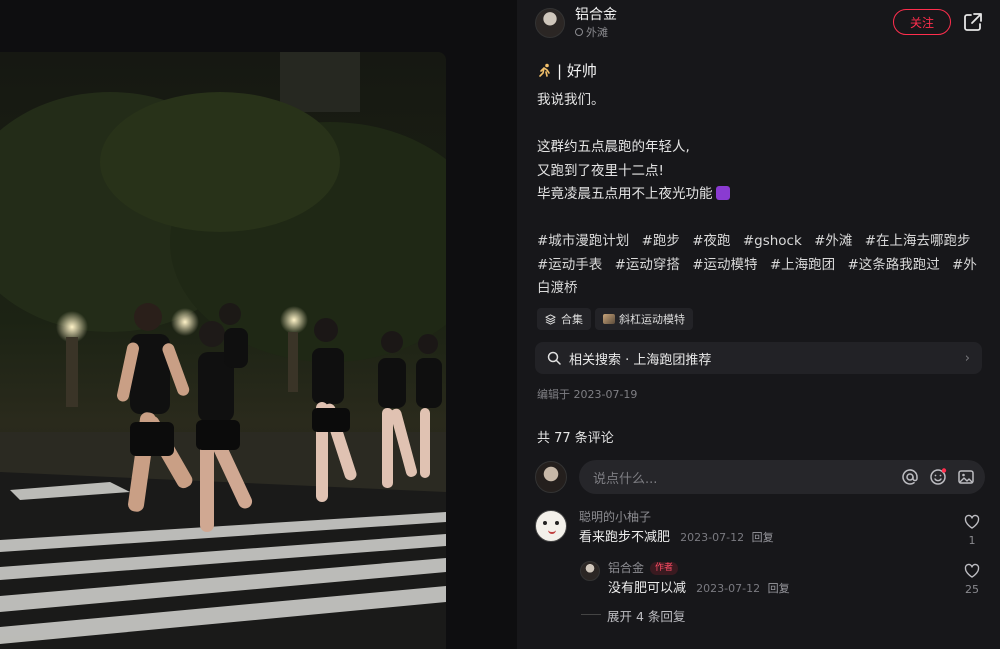  I want to click on body-line: 又跑到了夜里十二点!, so click(600, 170).